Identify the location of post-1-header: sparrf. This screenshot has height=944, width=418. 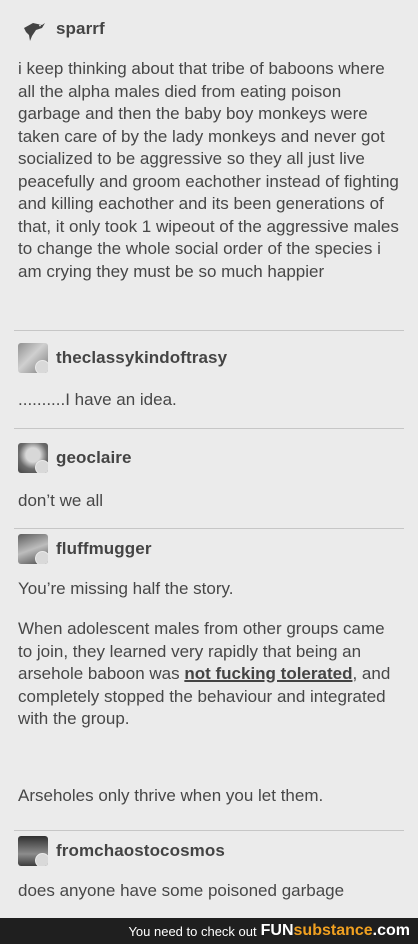
(61, 29).